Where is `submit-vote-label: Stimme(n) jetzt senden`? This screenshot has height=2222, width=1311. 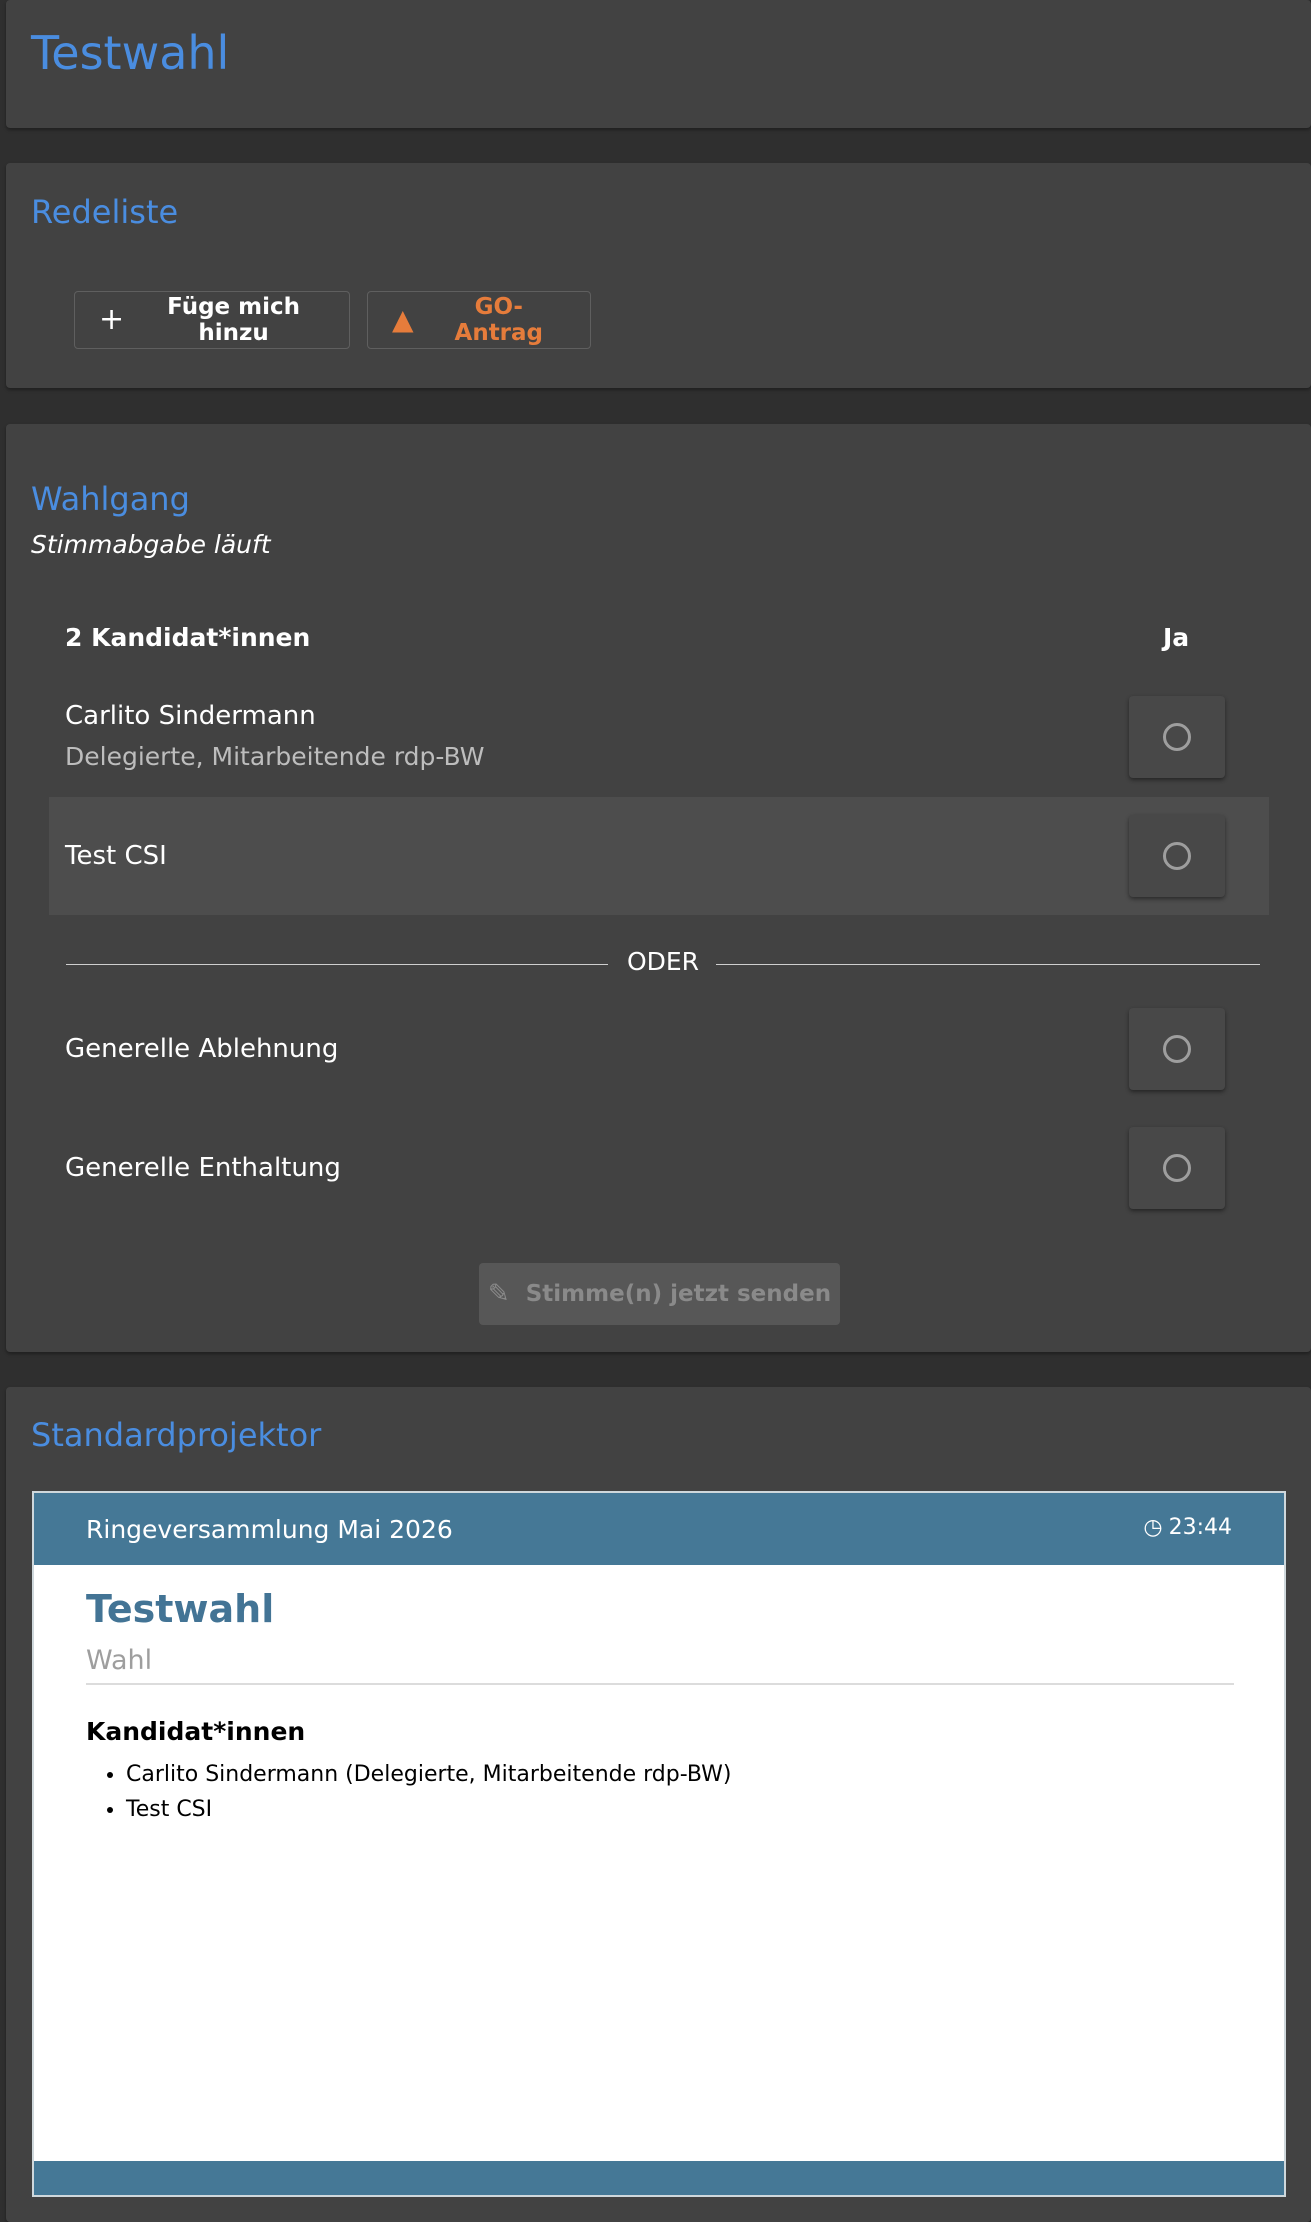
submit-vote-label: Stimme(n) jetzt senden is located at coordinates (678, 1294).